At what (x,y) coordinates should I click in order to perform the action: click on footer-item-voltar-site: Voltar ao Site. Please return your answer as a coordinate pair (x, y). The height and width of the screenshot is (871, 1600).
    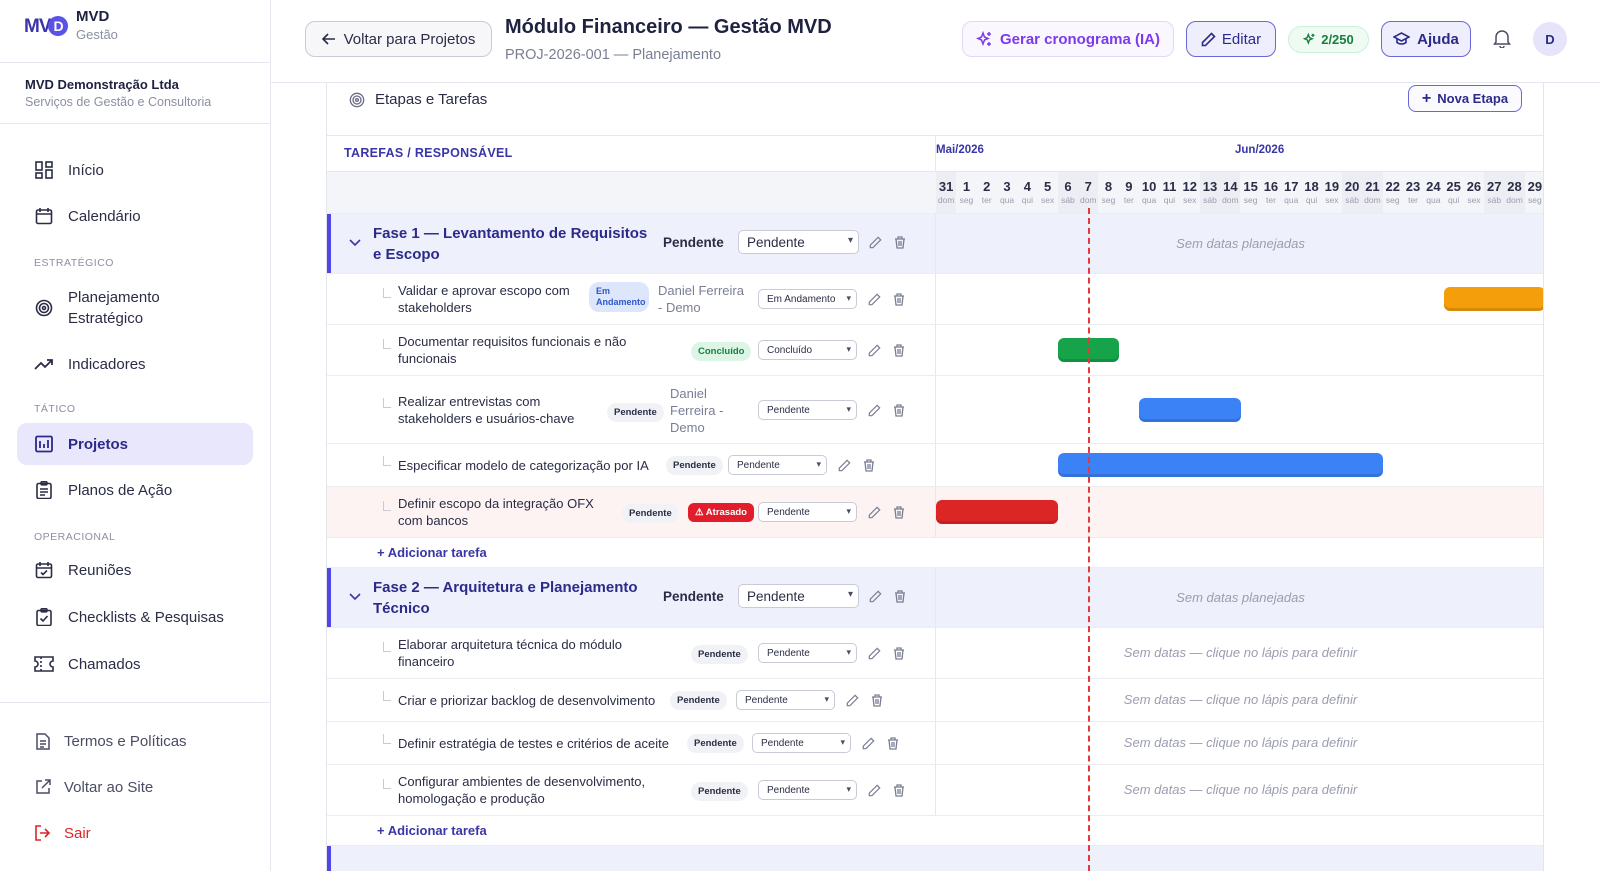
    Looking at the image, I should click on (93, 787).